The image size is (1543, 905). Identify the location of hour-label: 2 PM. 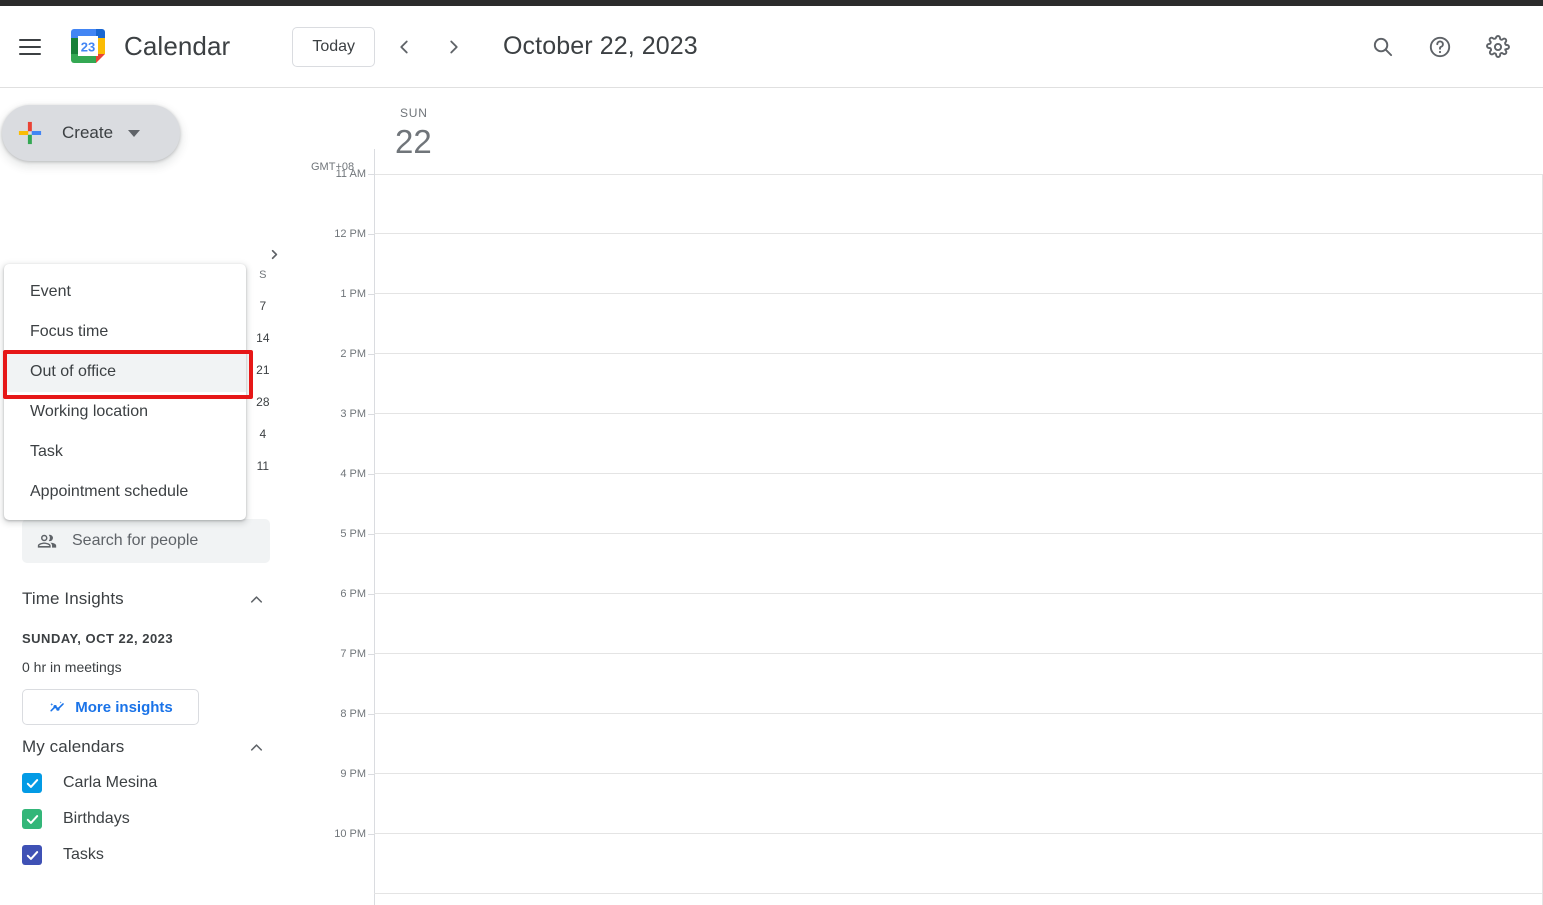
(353, 354).